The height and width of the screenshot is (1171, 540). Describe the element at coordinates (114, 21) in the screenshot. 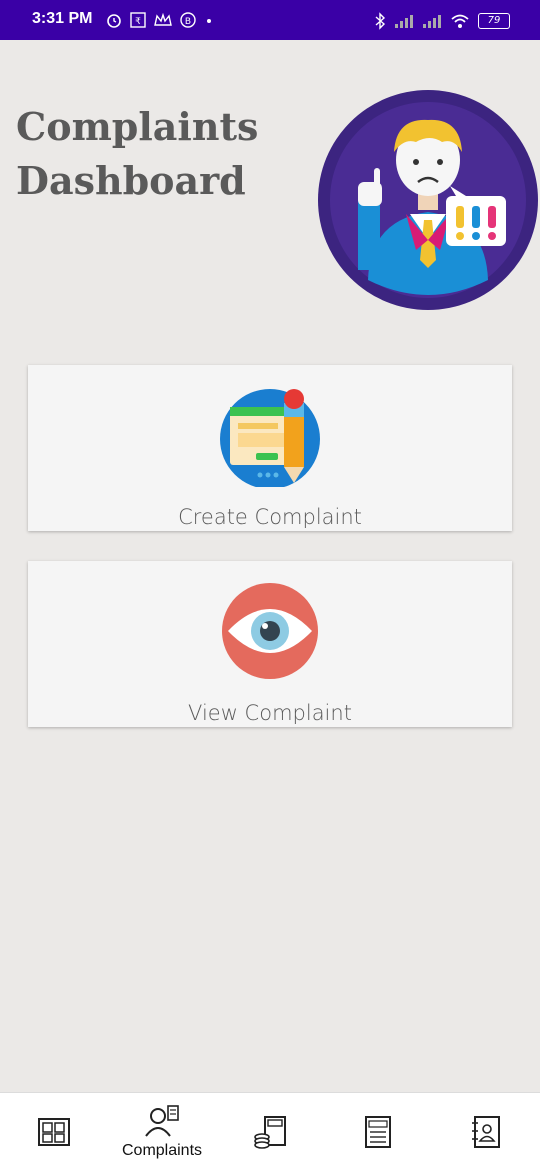

I see `alarm-icon` at that location.